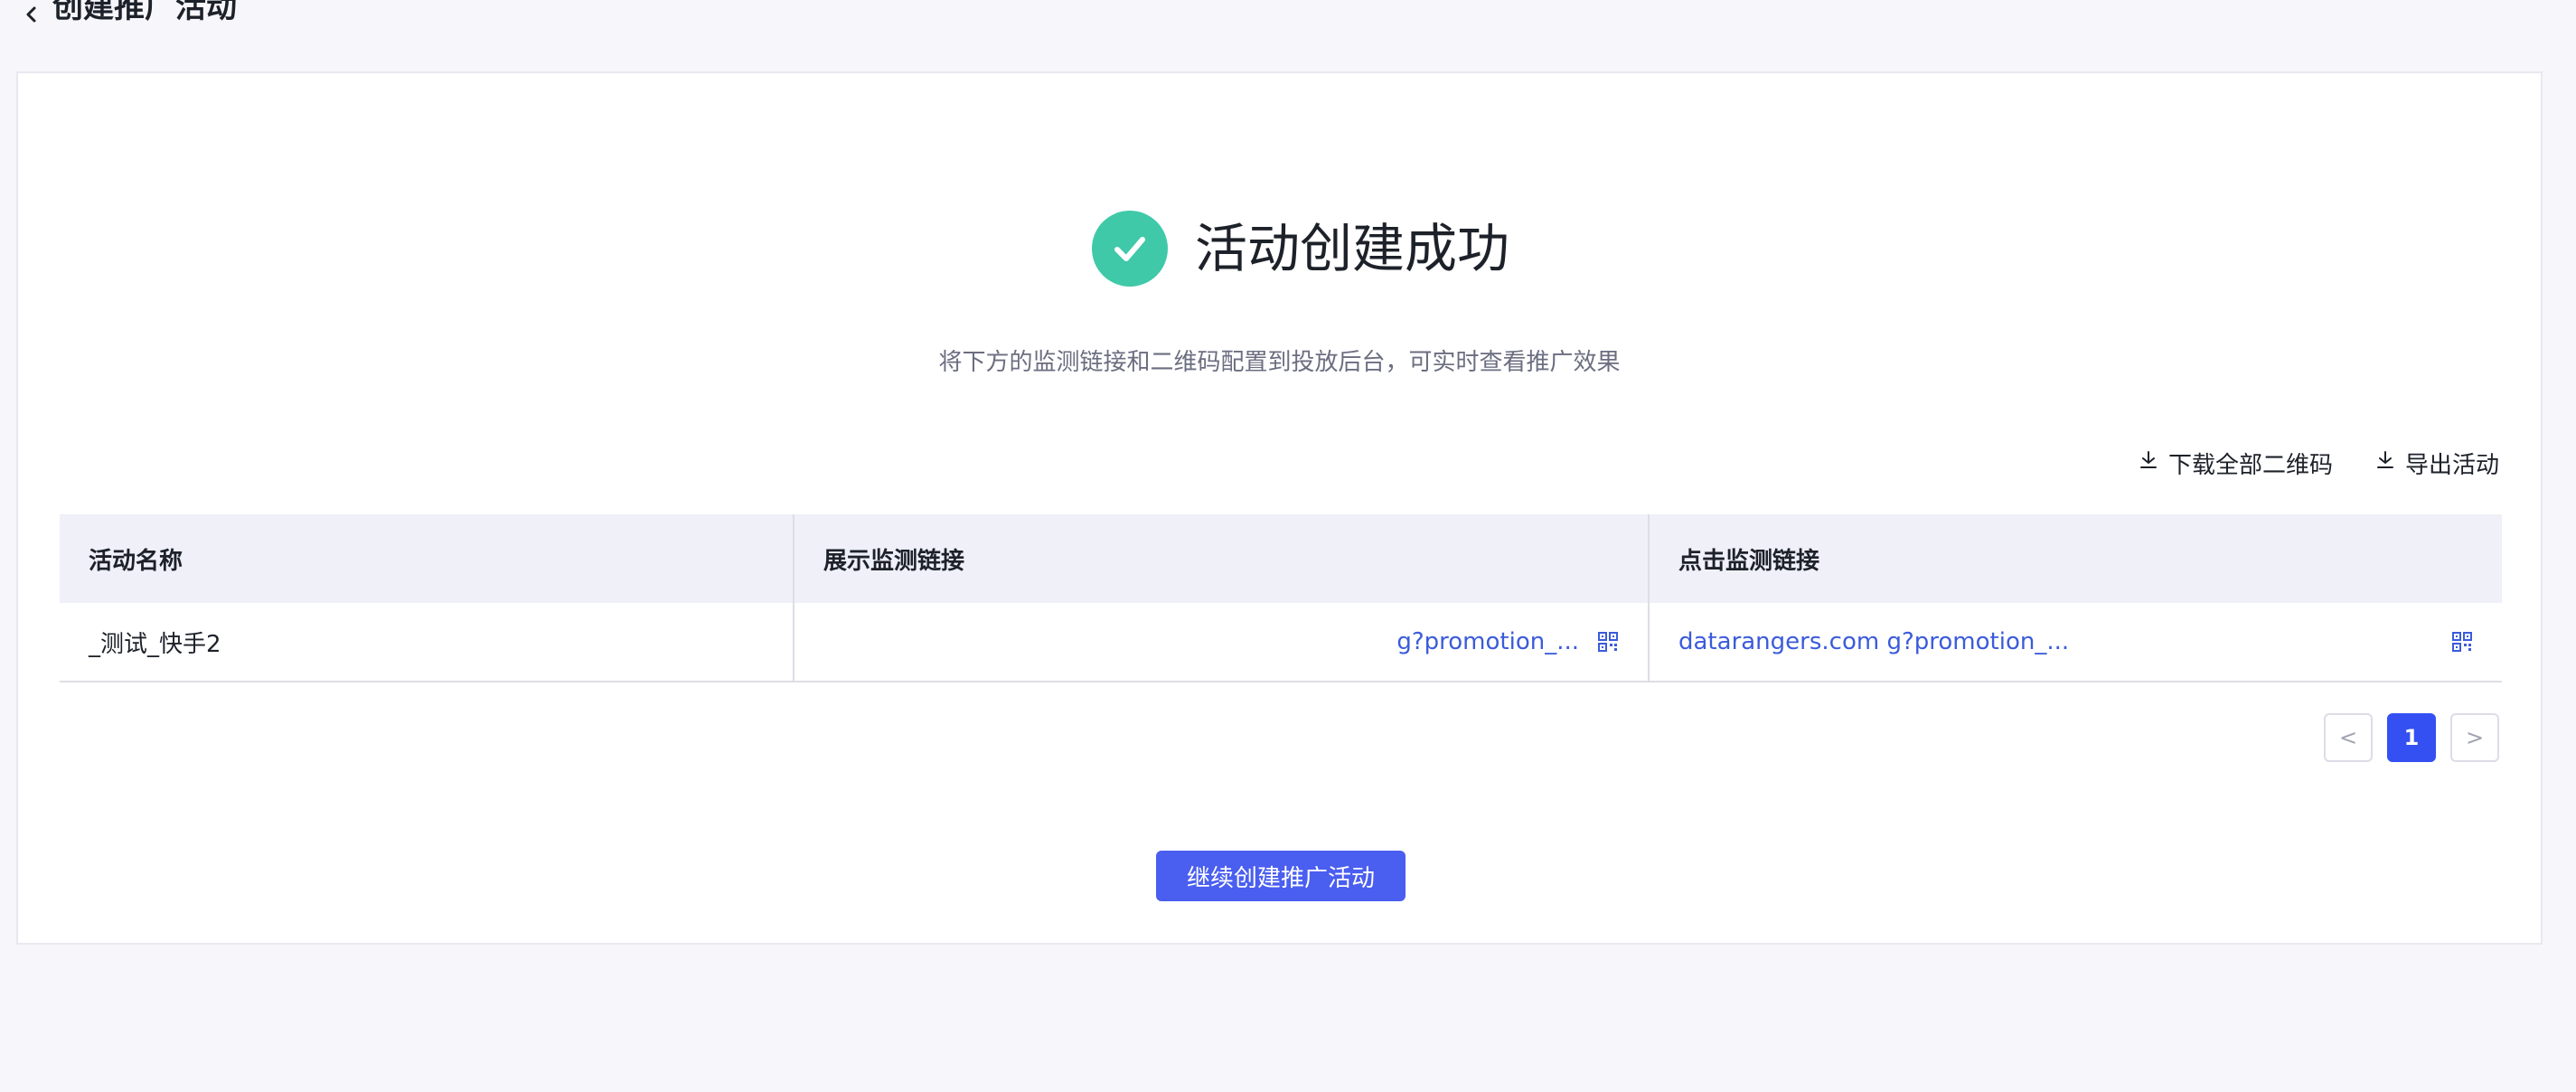 The width and height of the screenshot is (2576, 1092). What do you see at coordinates (1352, 248) in the screenshot?
I see `success-title: 活动创建成功` at bounding box center [1352, 248].